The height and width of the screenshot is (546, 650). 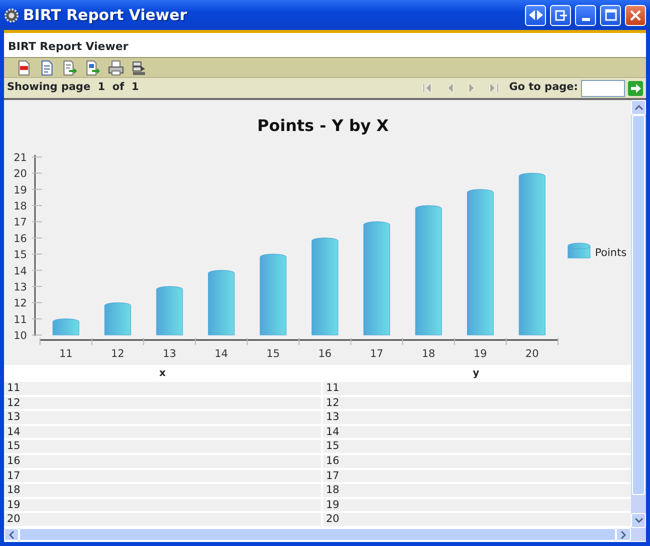 What do you see at coordinates (20, 238) in the screenshot?
I see `y-tick-label: 16` at bounding box center [20, 238].